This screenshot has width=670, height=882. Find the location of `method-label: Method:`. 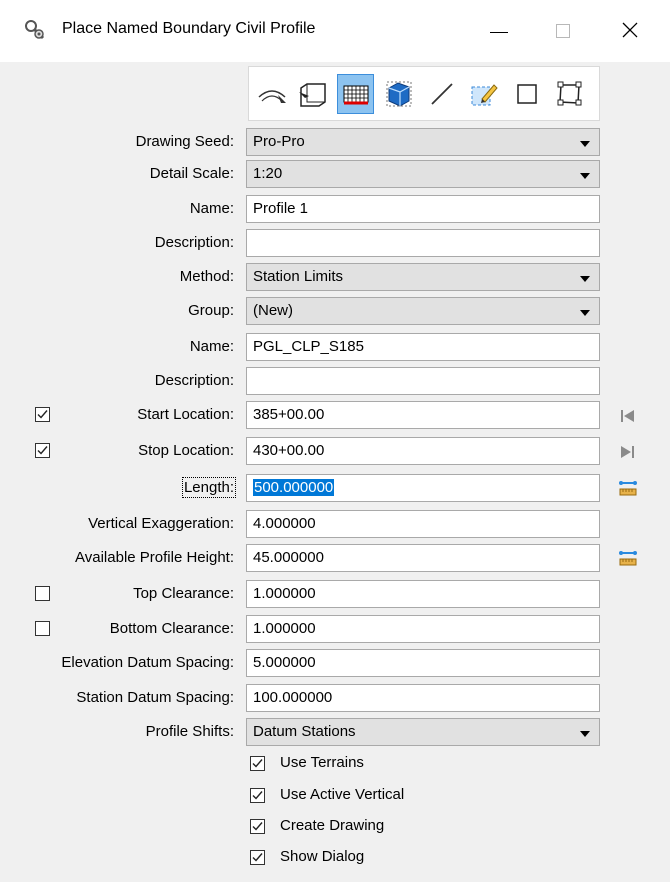

method-label: Method: is located at coordinates (206, 276).